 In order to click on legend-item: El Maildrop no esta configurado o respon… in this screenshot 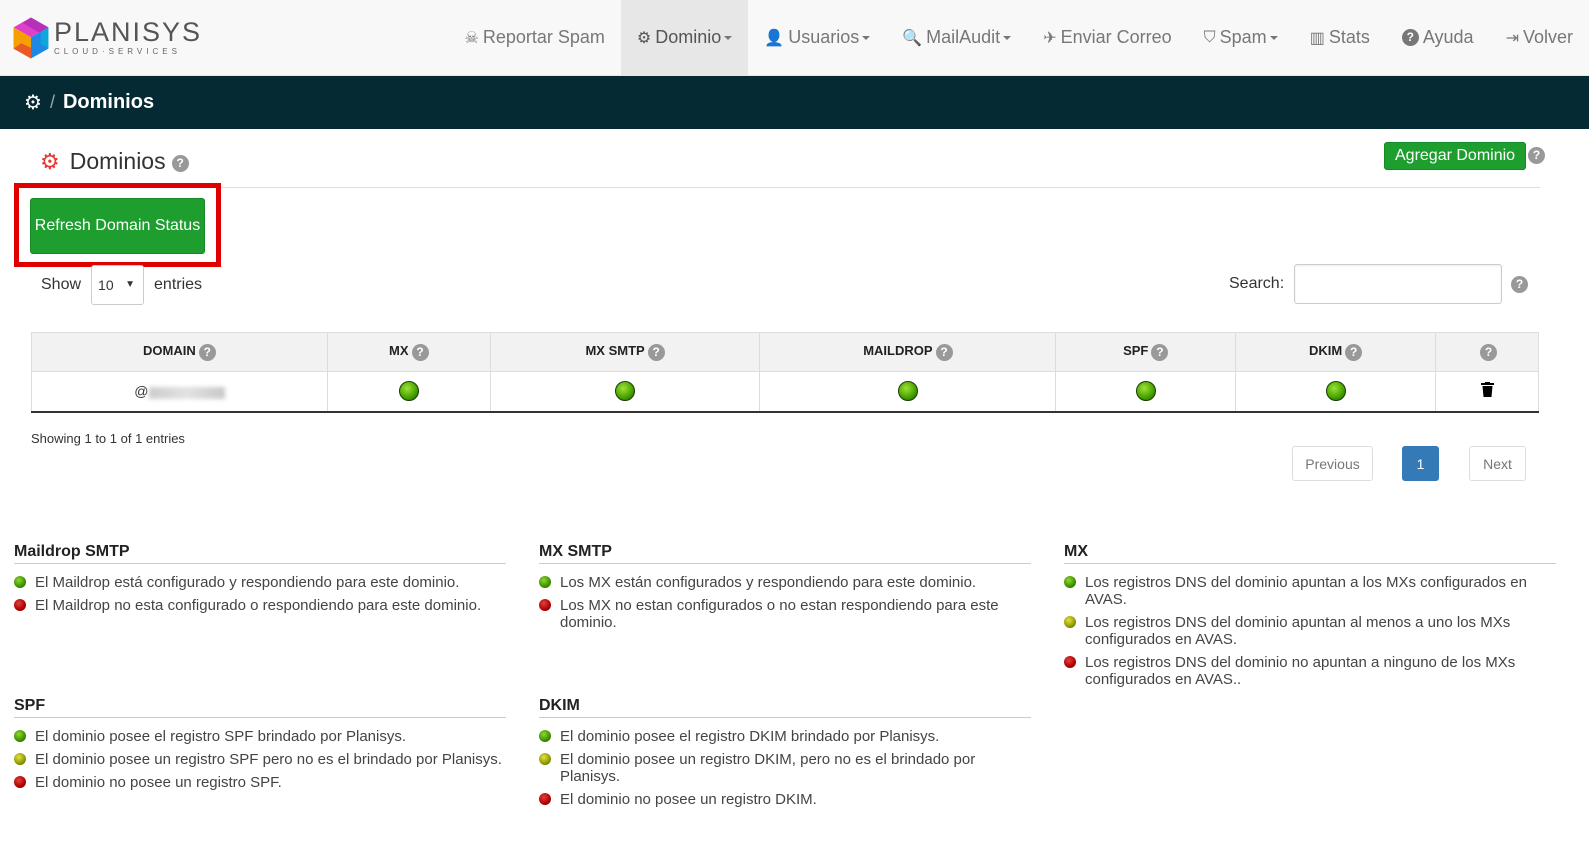, I will do `click(260, 605)`.